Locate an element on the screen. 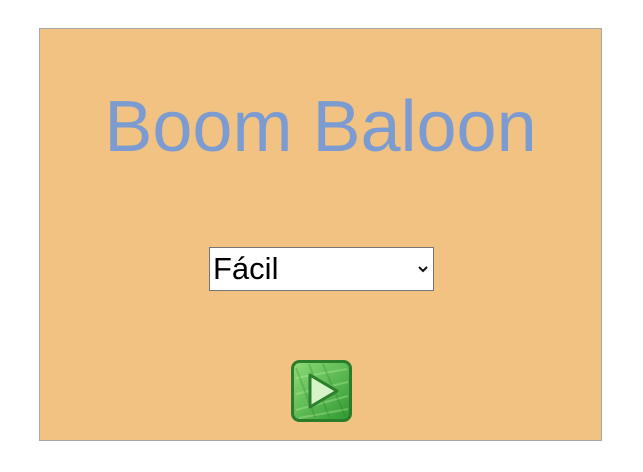 Image resolution: width=643 pixels, height=472 pixels. play-button is located at coordinates (321, 391).